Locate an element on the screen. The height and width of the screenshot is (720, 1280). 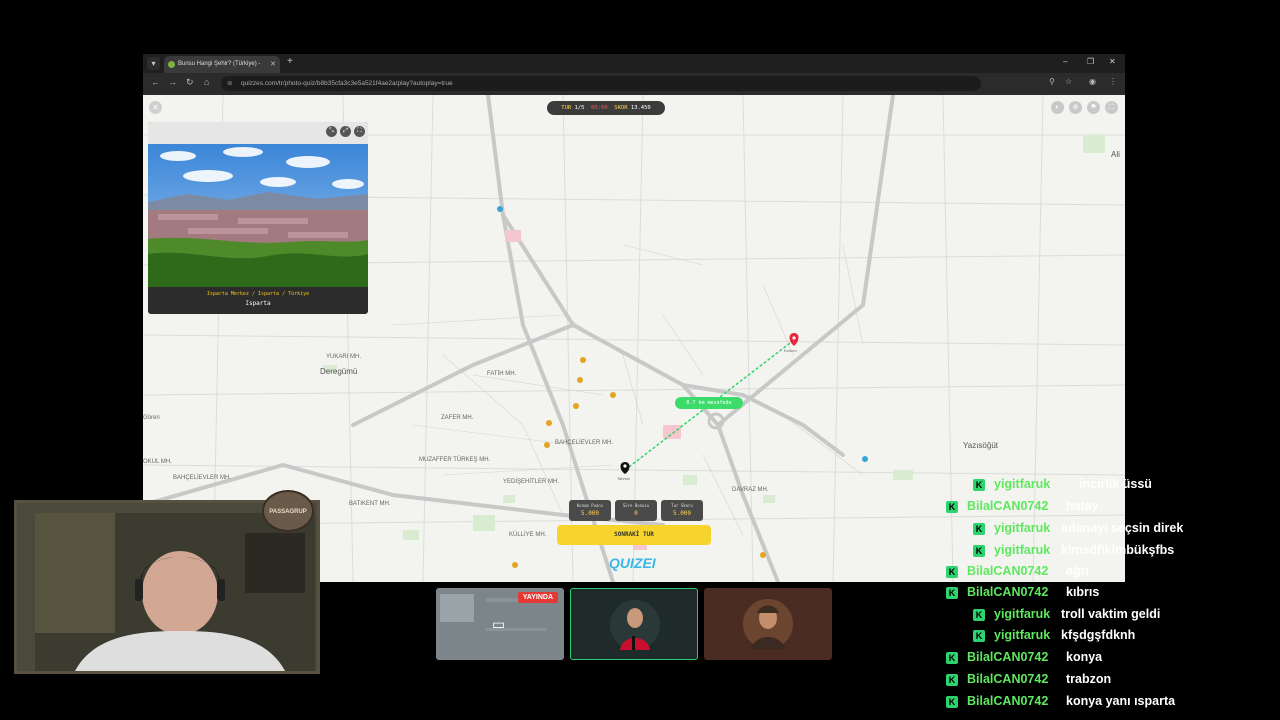
channel-badge-icon: PASSAGRUP is located at coordinates (288, 511).